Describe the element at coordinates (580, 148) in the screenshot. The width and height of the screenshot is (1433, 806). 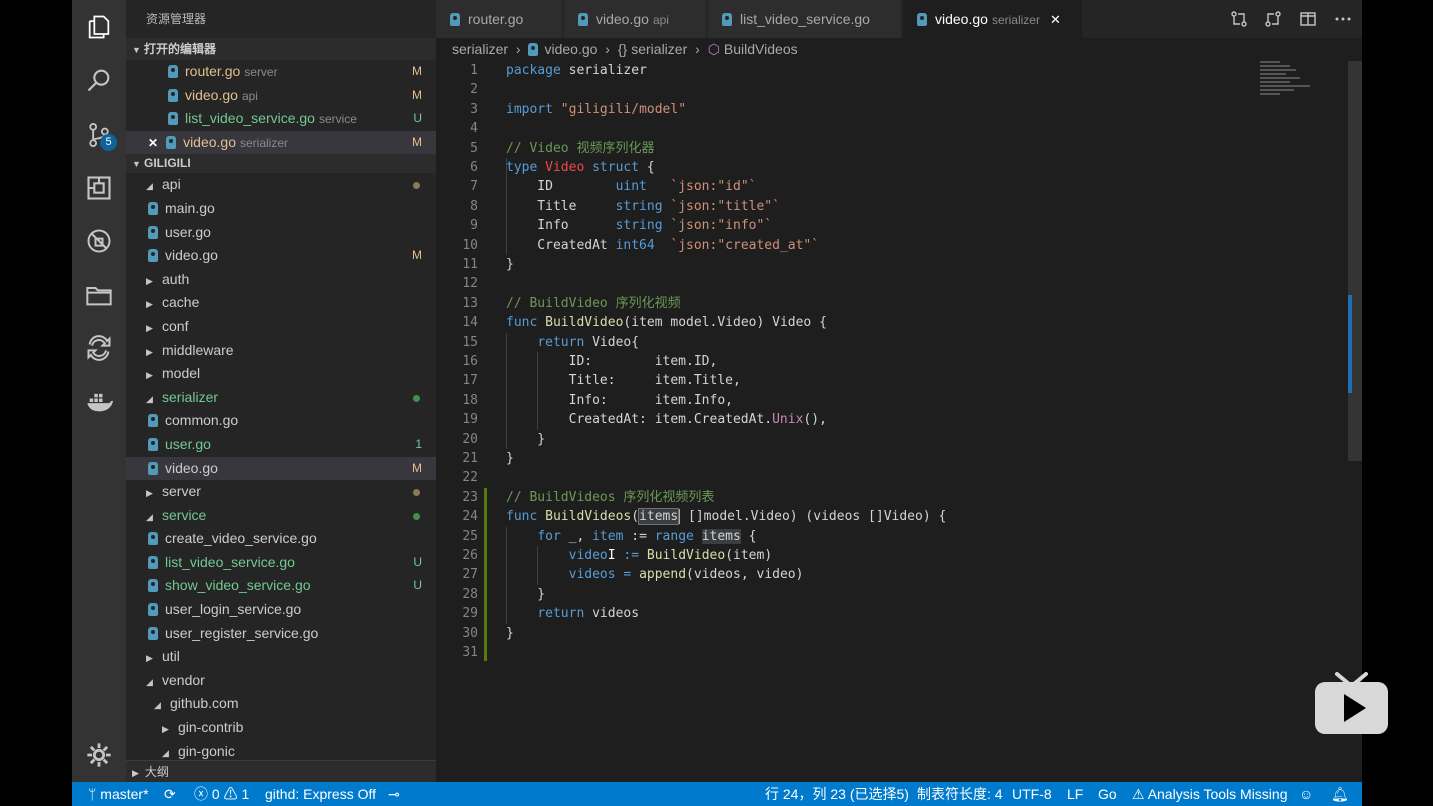
I see `code-line: // Video 视频序列化器` at that location.